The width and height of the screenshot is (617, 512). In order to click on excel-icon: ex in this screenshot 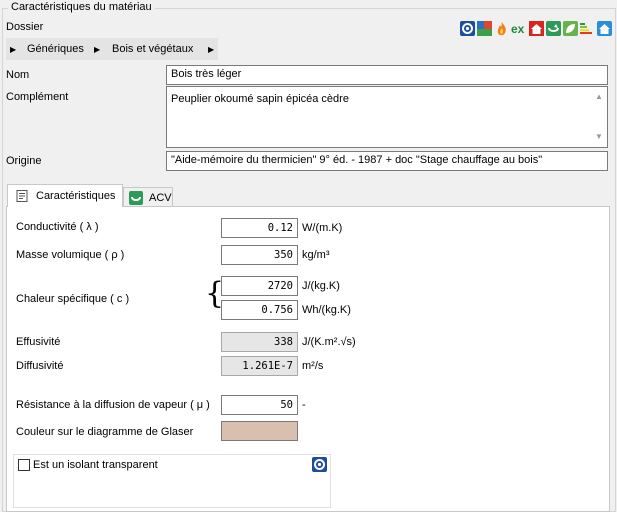, I will do `click(517, 29)`.